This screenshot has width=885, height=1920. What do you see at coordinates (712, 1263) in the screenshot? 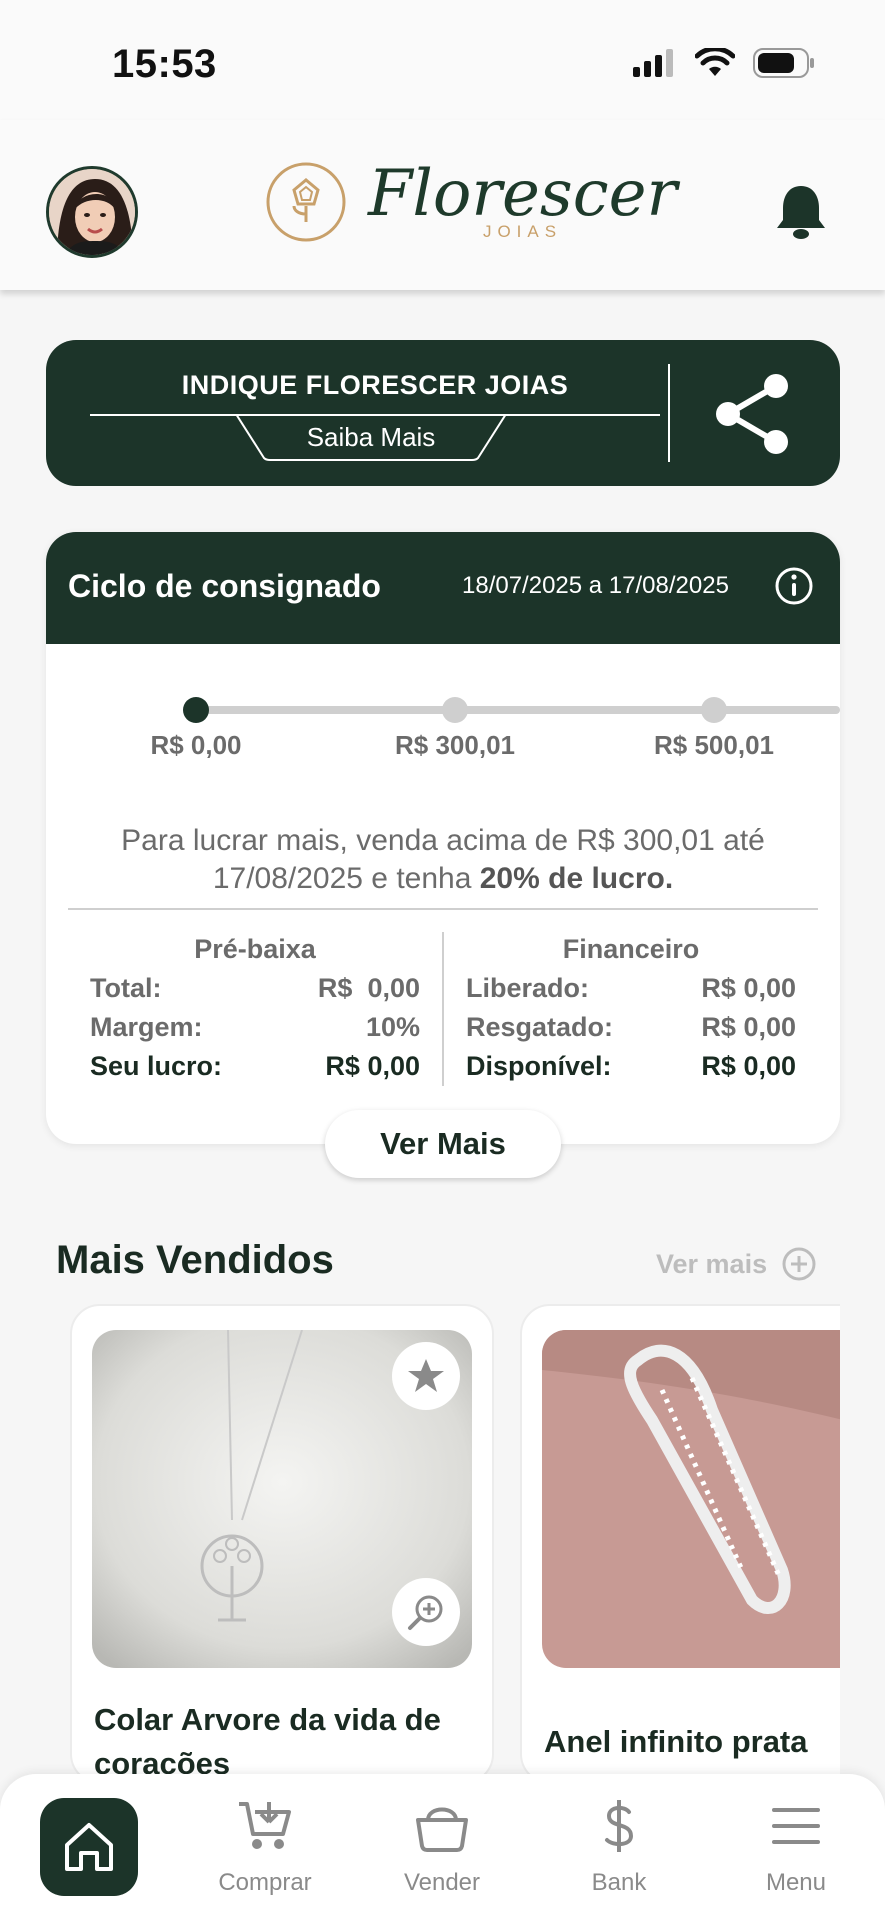
I see `more-label: Ver mais` at bounding box center [712, 1263].